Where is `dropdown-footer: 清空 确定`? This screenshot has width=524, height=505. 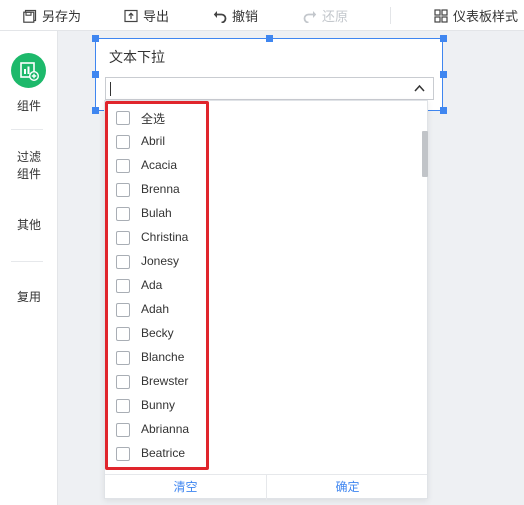 dropdown-footer: 清空 确定 is located at coordinates (266, 487).